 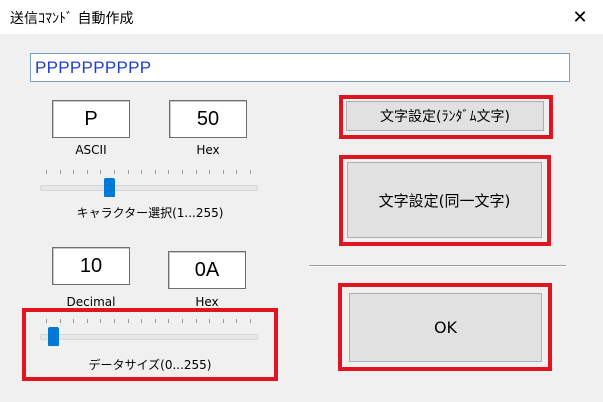 What do you see at coordinates (149, 188) in the screenshot?
I see `character-slider-track` at bounding box center [149, 188].